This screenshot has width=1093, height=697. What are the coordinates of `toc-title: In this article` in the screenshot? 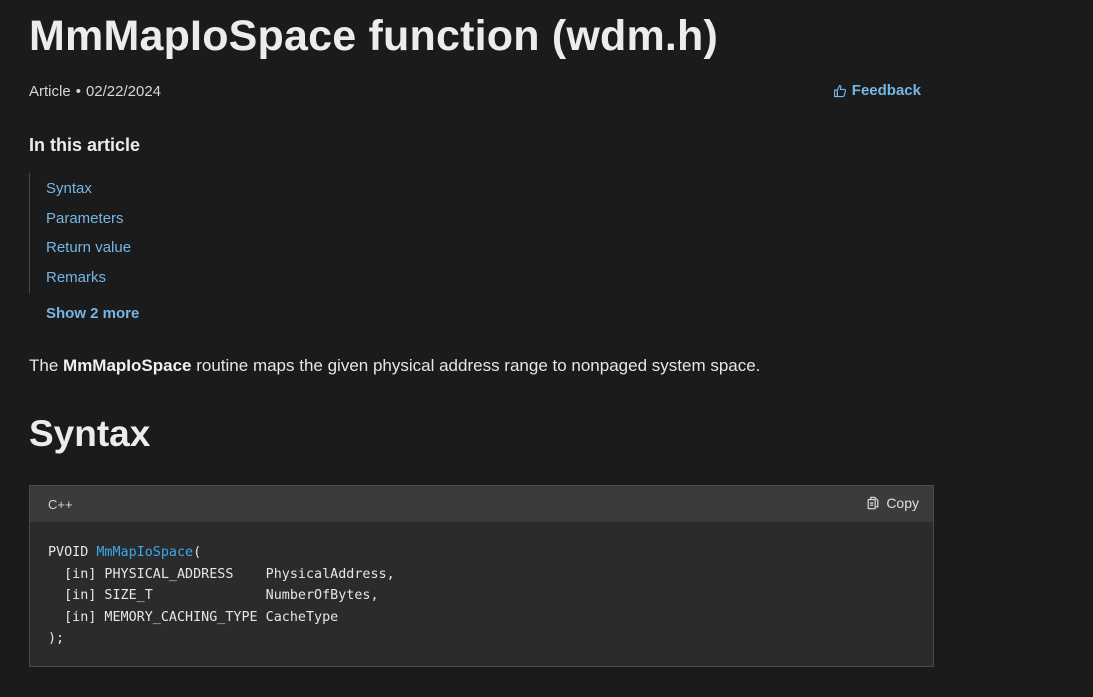 It's located at (85, 145).